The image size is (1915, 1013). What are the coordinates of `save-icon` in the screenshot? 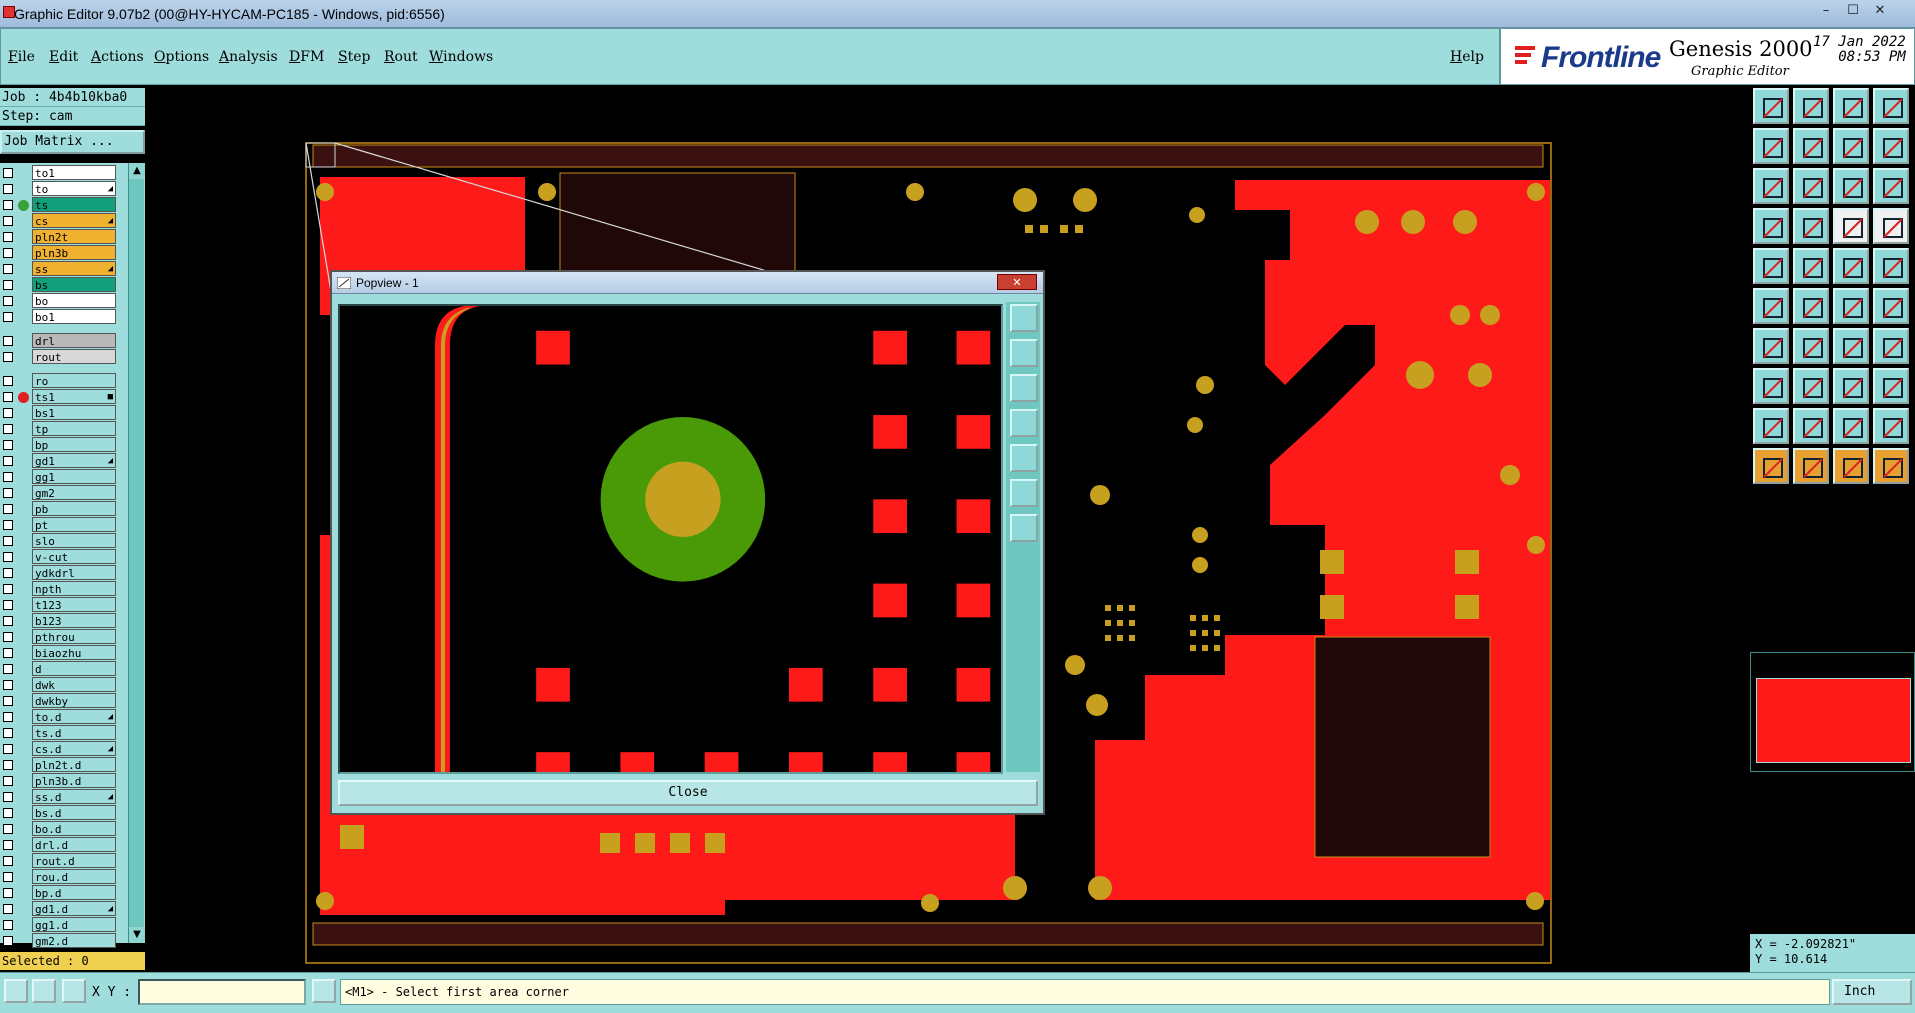 It's located at (1811, 106).